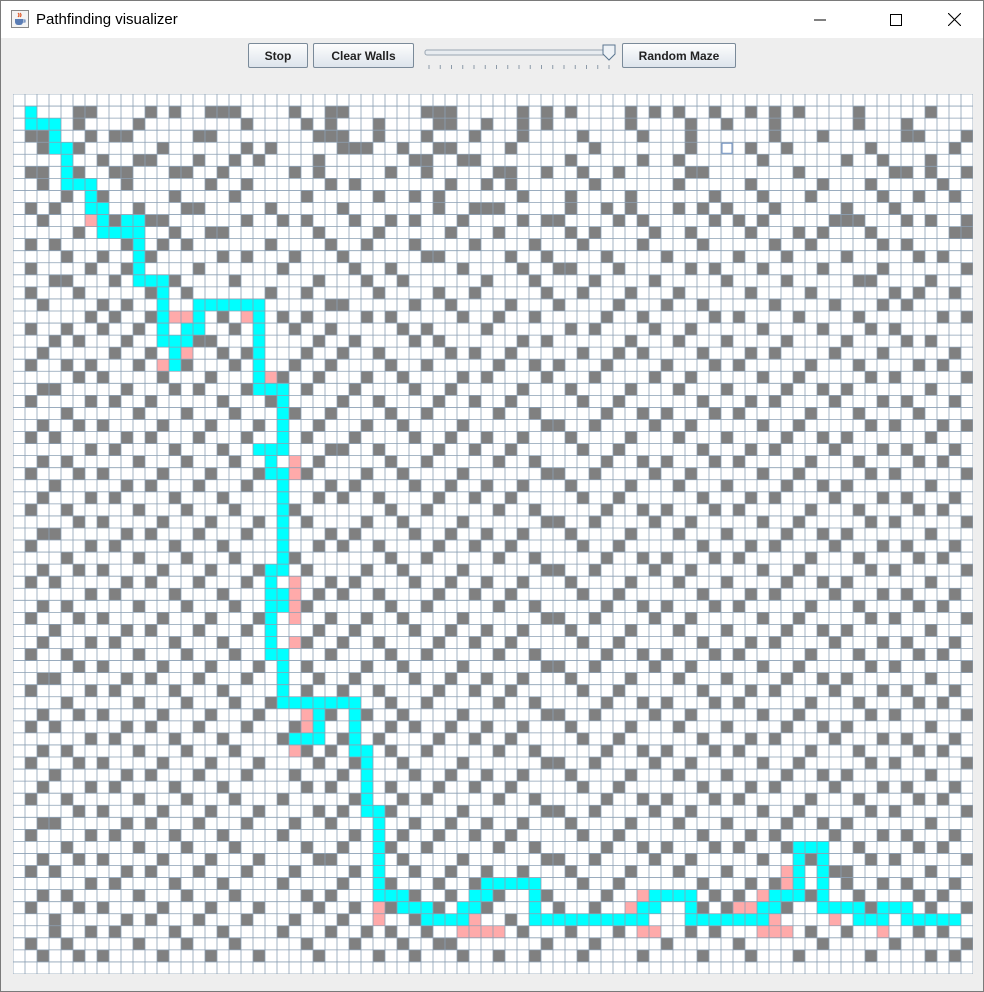 The height and width of the screenshot is (992, 984). What do you see at coordinates (679, 55) in the screenshot?
I see `random-maze-button: Random Maze` at bounding box center [679, 55].